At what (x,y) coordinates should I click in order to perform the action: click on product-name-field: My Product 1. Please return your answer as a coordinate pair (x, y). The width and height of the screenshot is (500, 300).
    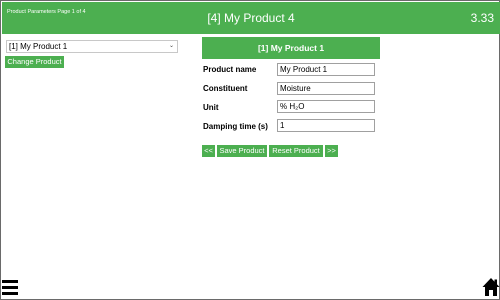
    Looking at the image, I should click on (326, 69).